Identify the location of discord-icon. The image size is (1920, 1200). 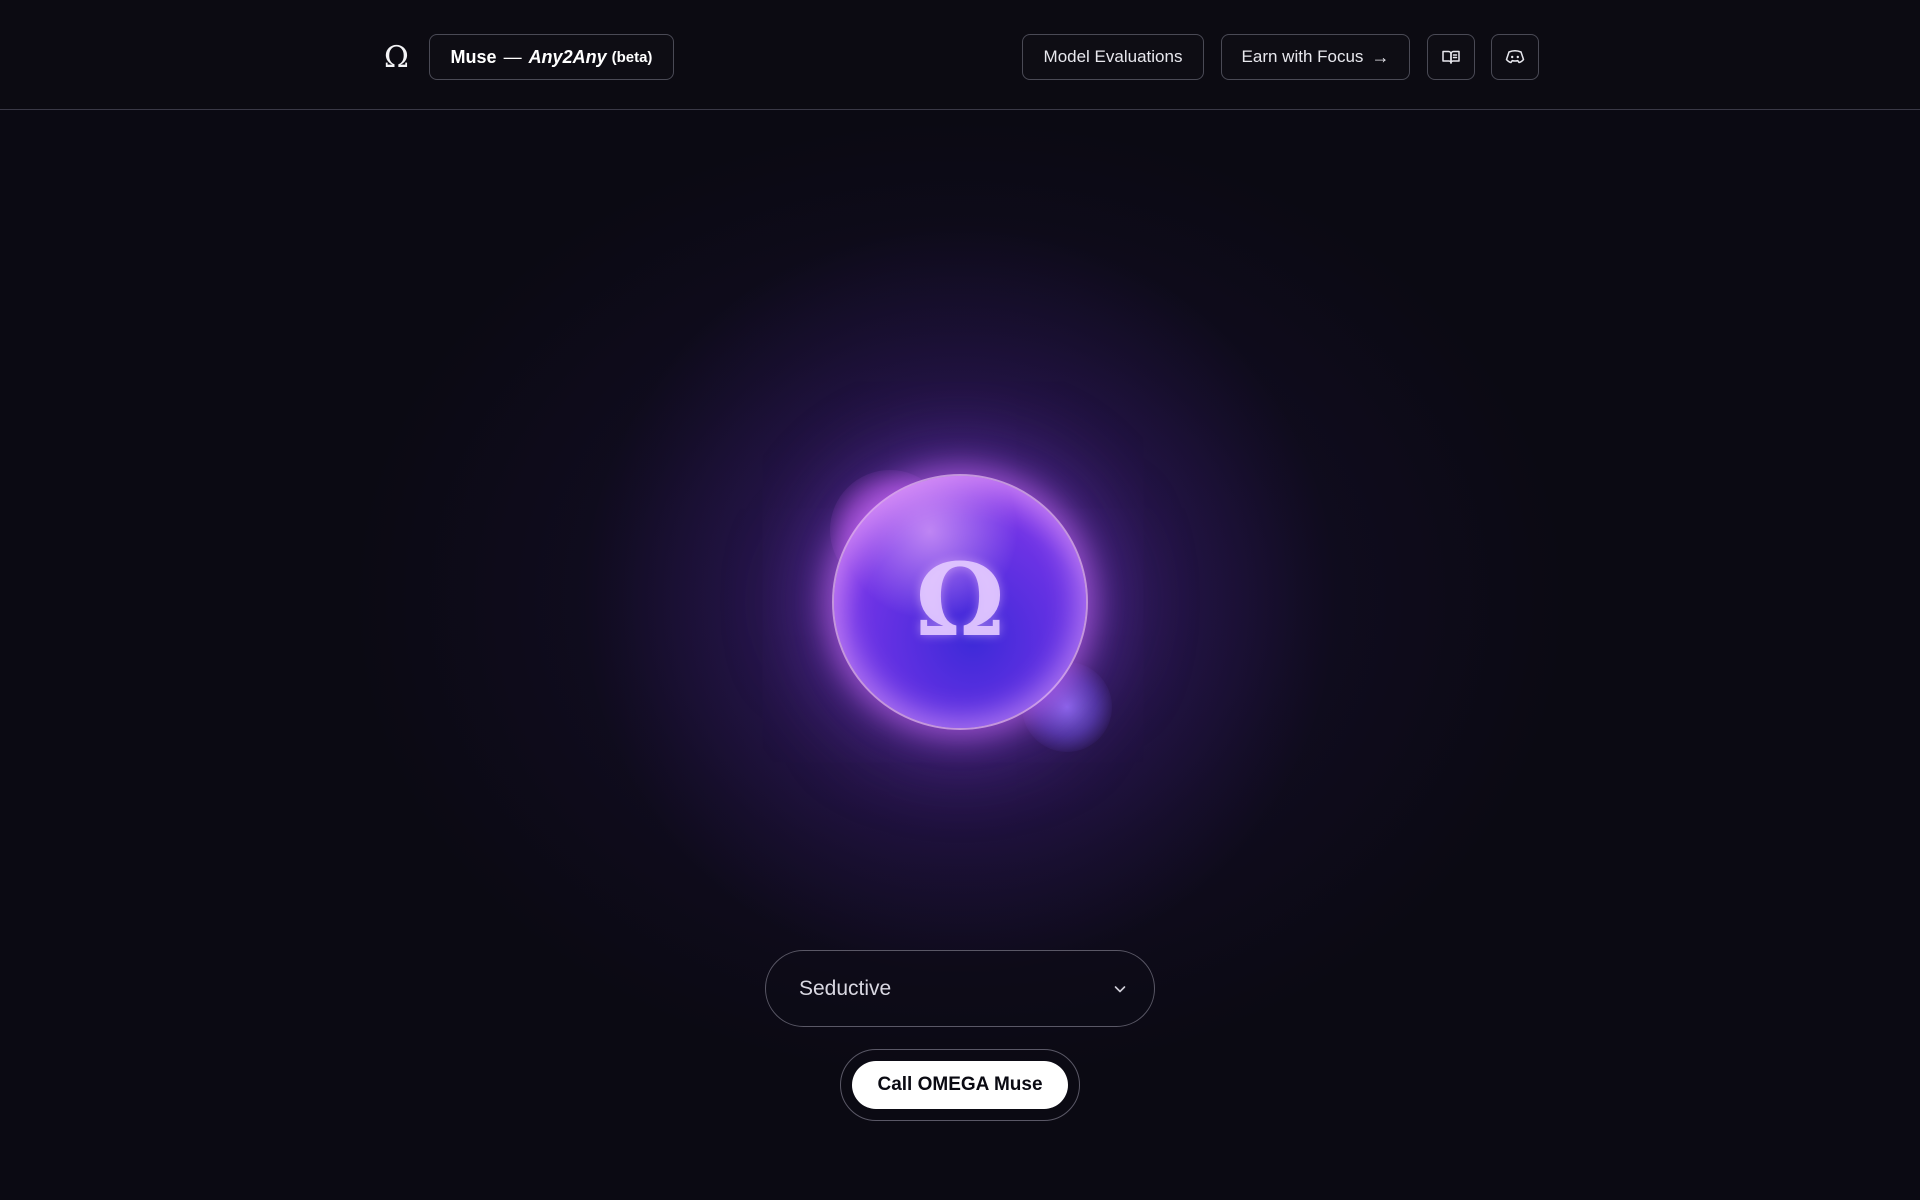
(1515, 57).